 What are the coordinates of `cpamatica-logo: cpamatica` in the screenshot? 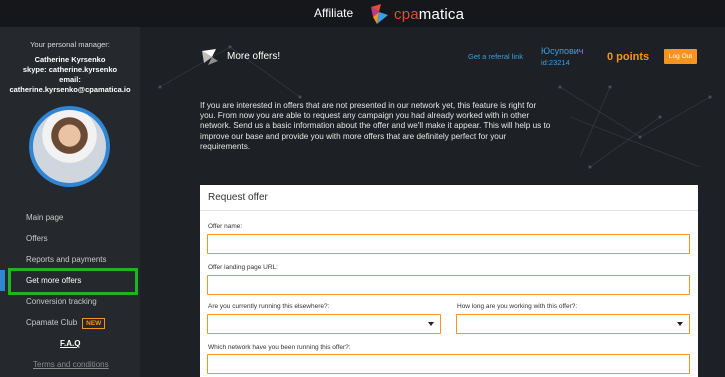 It's located at (416, 14).